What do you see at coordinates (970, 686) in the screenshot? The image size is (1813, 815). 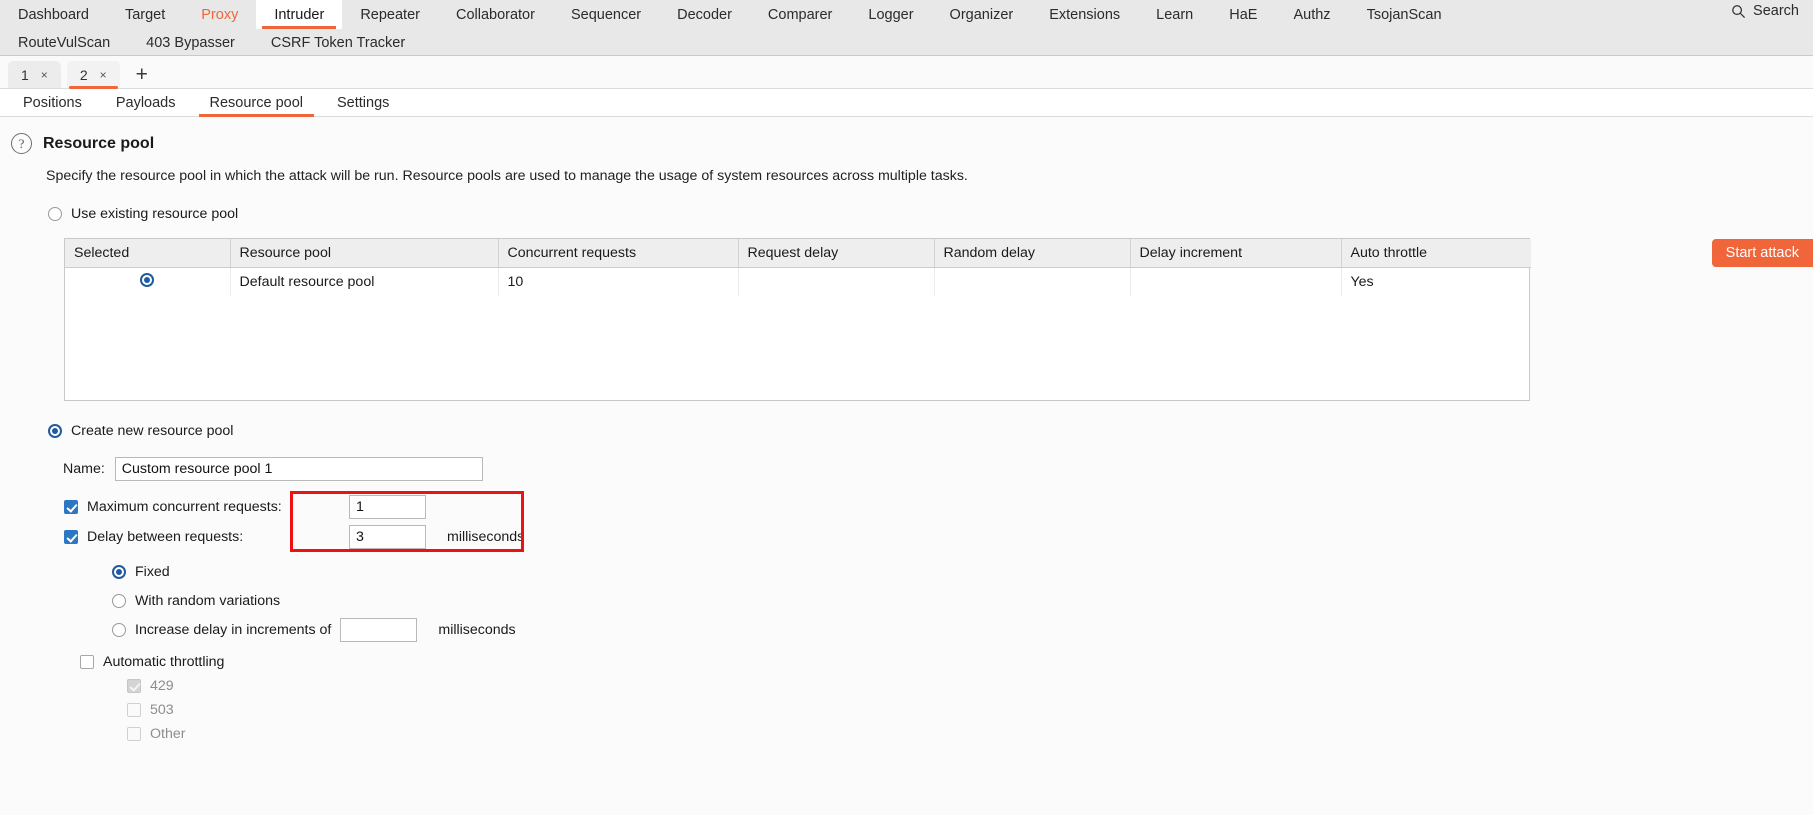 I see `throttle-code-429: 429` at bounding box center [970, 686].